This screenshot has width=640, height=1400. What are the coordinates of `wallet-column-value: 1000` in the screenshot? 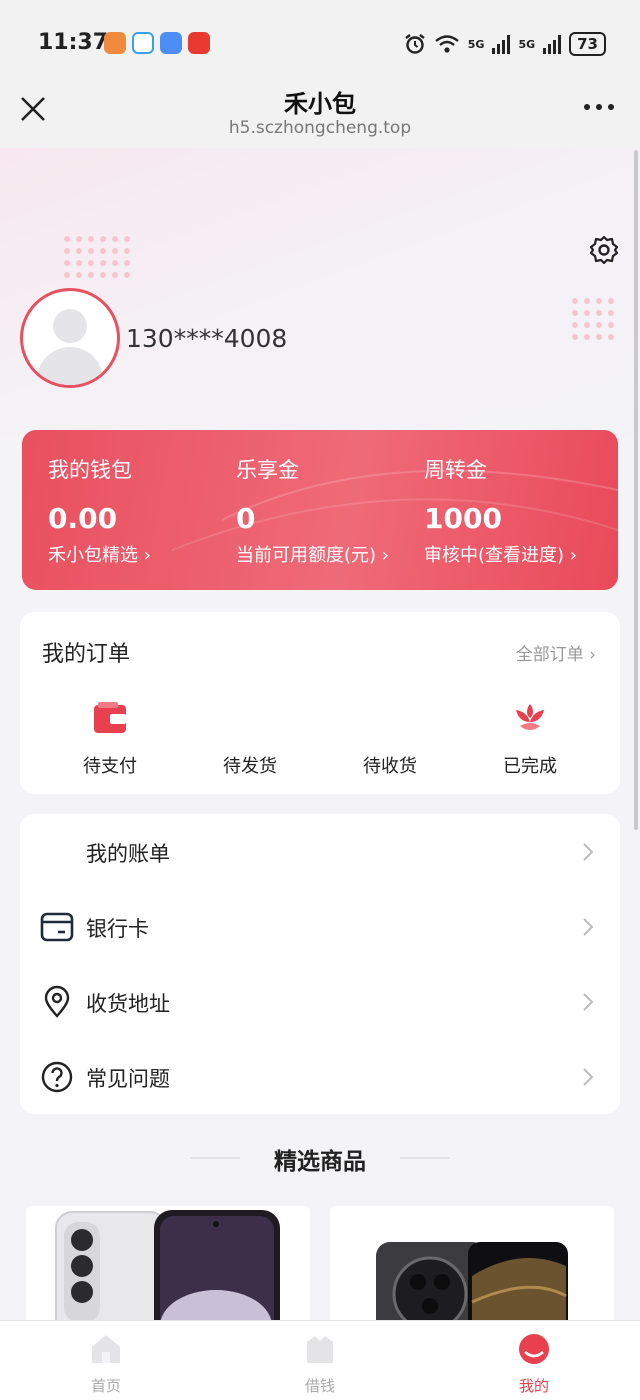 It's located at (463, 518).